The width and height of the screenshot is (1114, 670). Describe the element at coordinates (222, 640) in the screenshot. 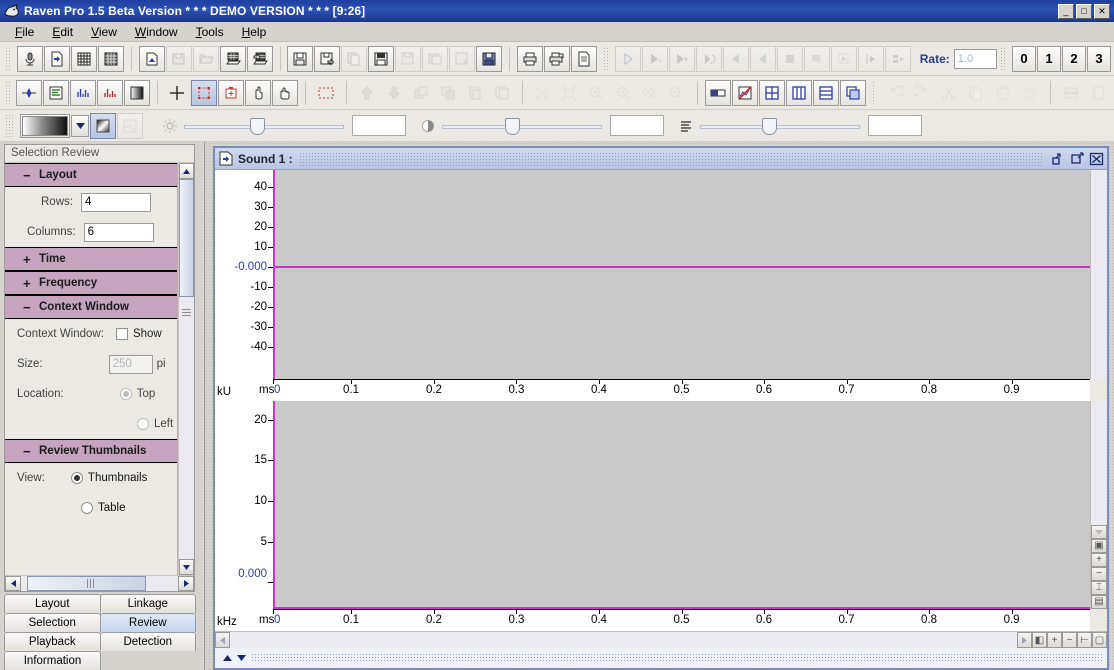

I see `hscroll-left-button` at that location.